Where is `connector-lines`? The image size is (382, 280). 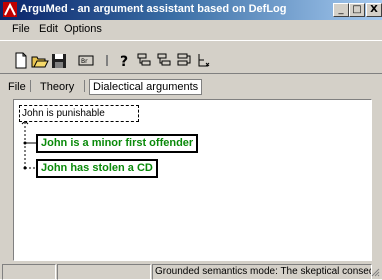 connector-lines is located at coordinates (28, 145).